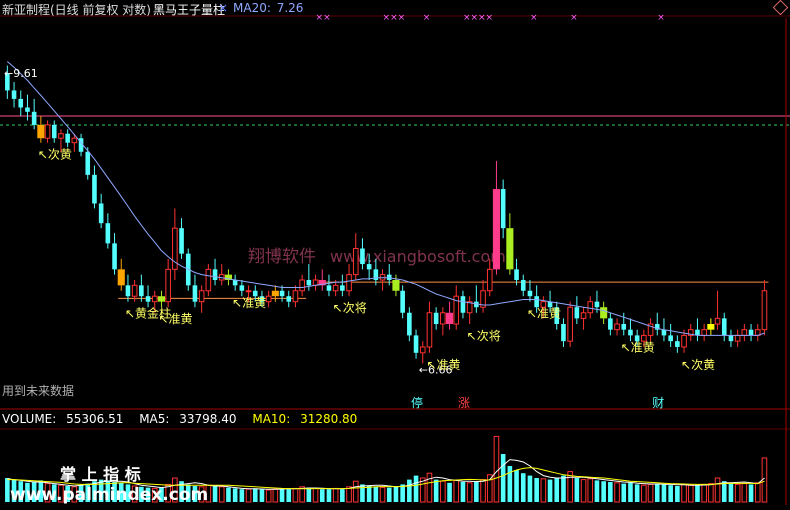 The width and height of the screenshot is (790, 510). I want to click on signal-label: ↖次黄, so click(55, 155).